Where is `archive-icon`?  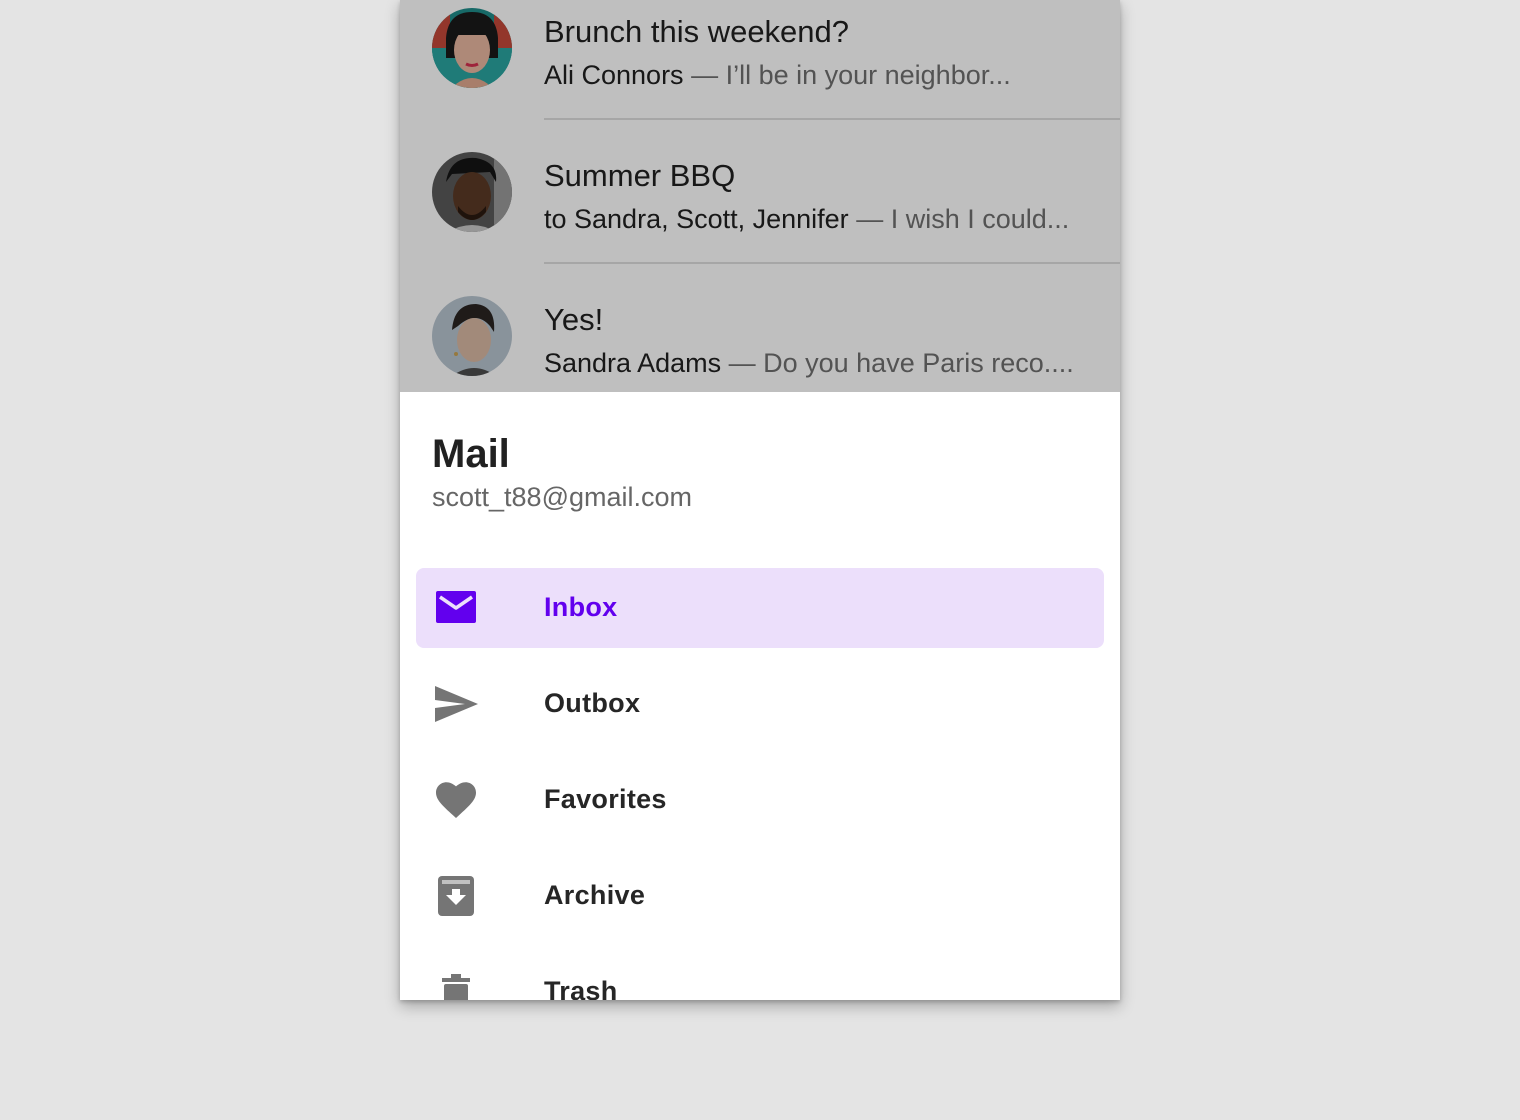
archive-icon is located at coordinates (456, 896).